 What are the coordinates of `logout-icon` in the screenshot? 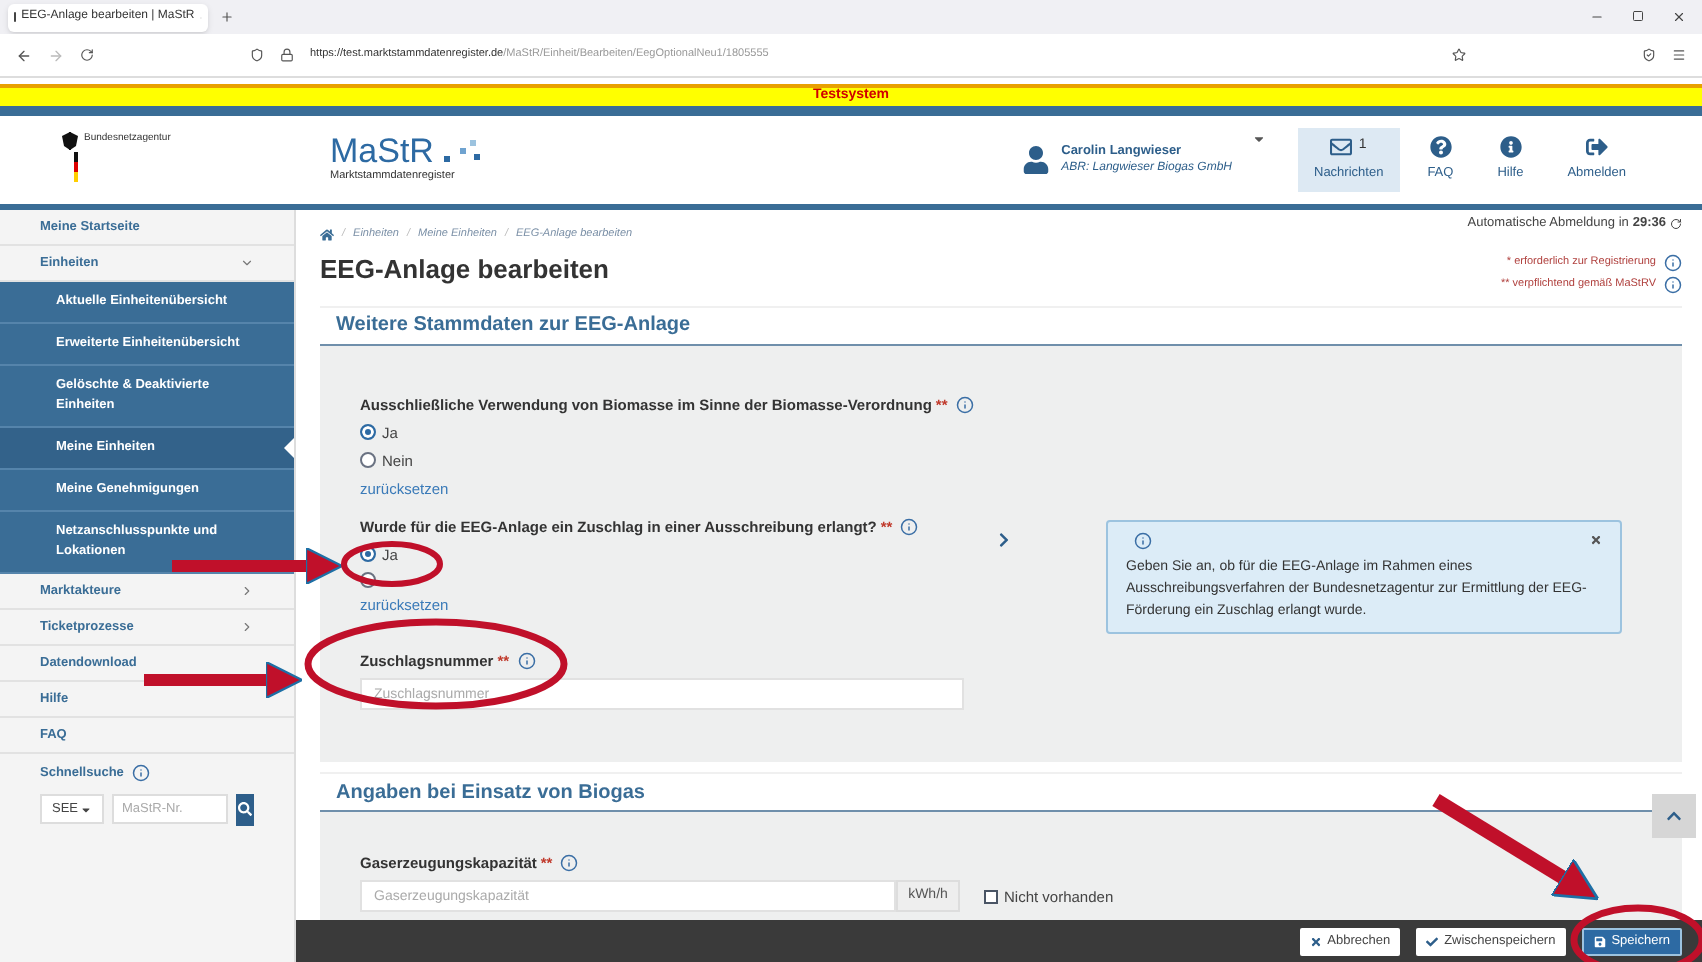 It's located at (1596, 147).